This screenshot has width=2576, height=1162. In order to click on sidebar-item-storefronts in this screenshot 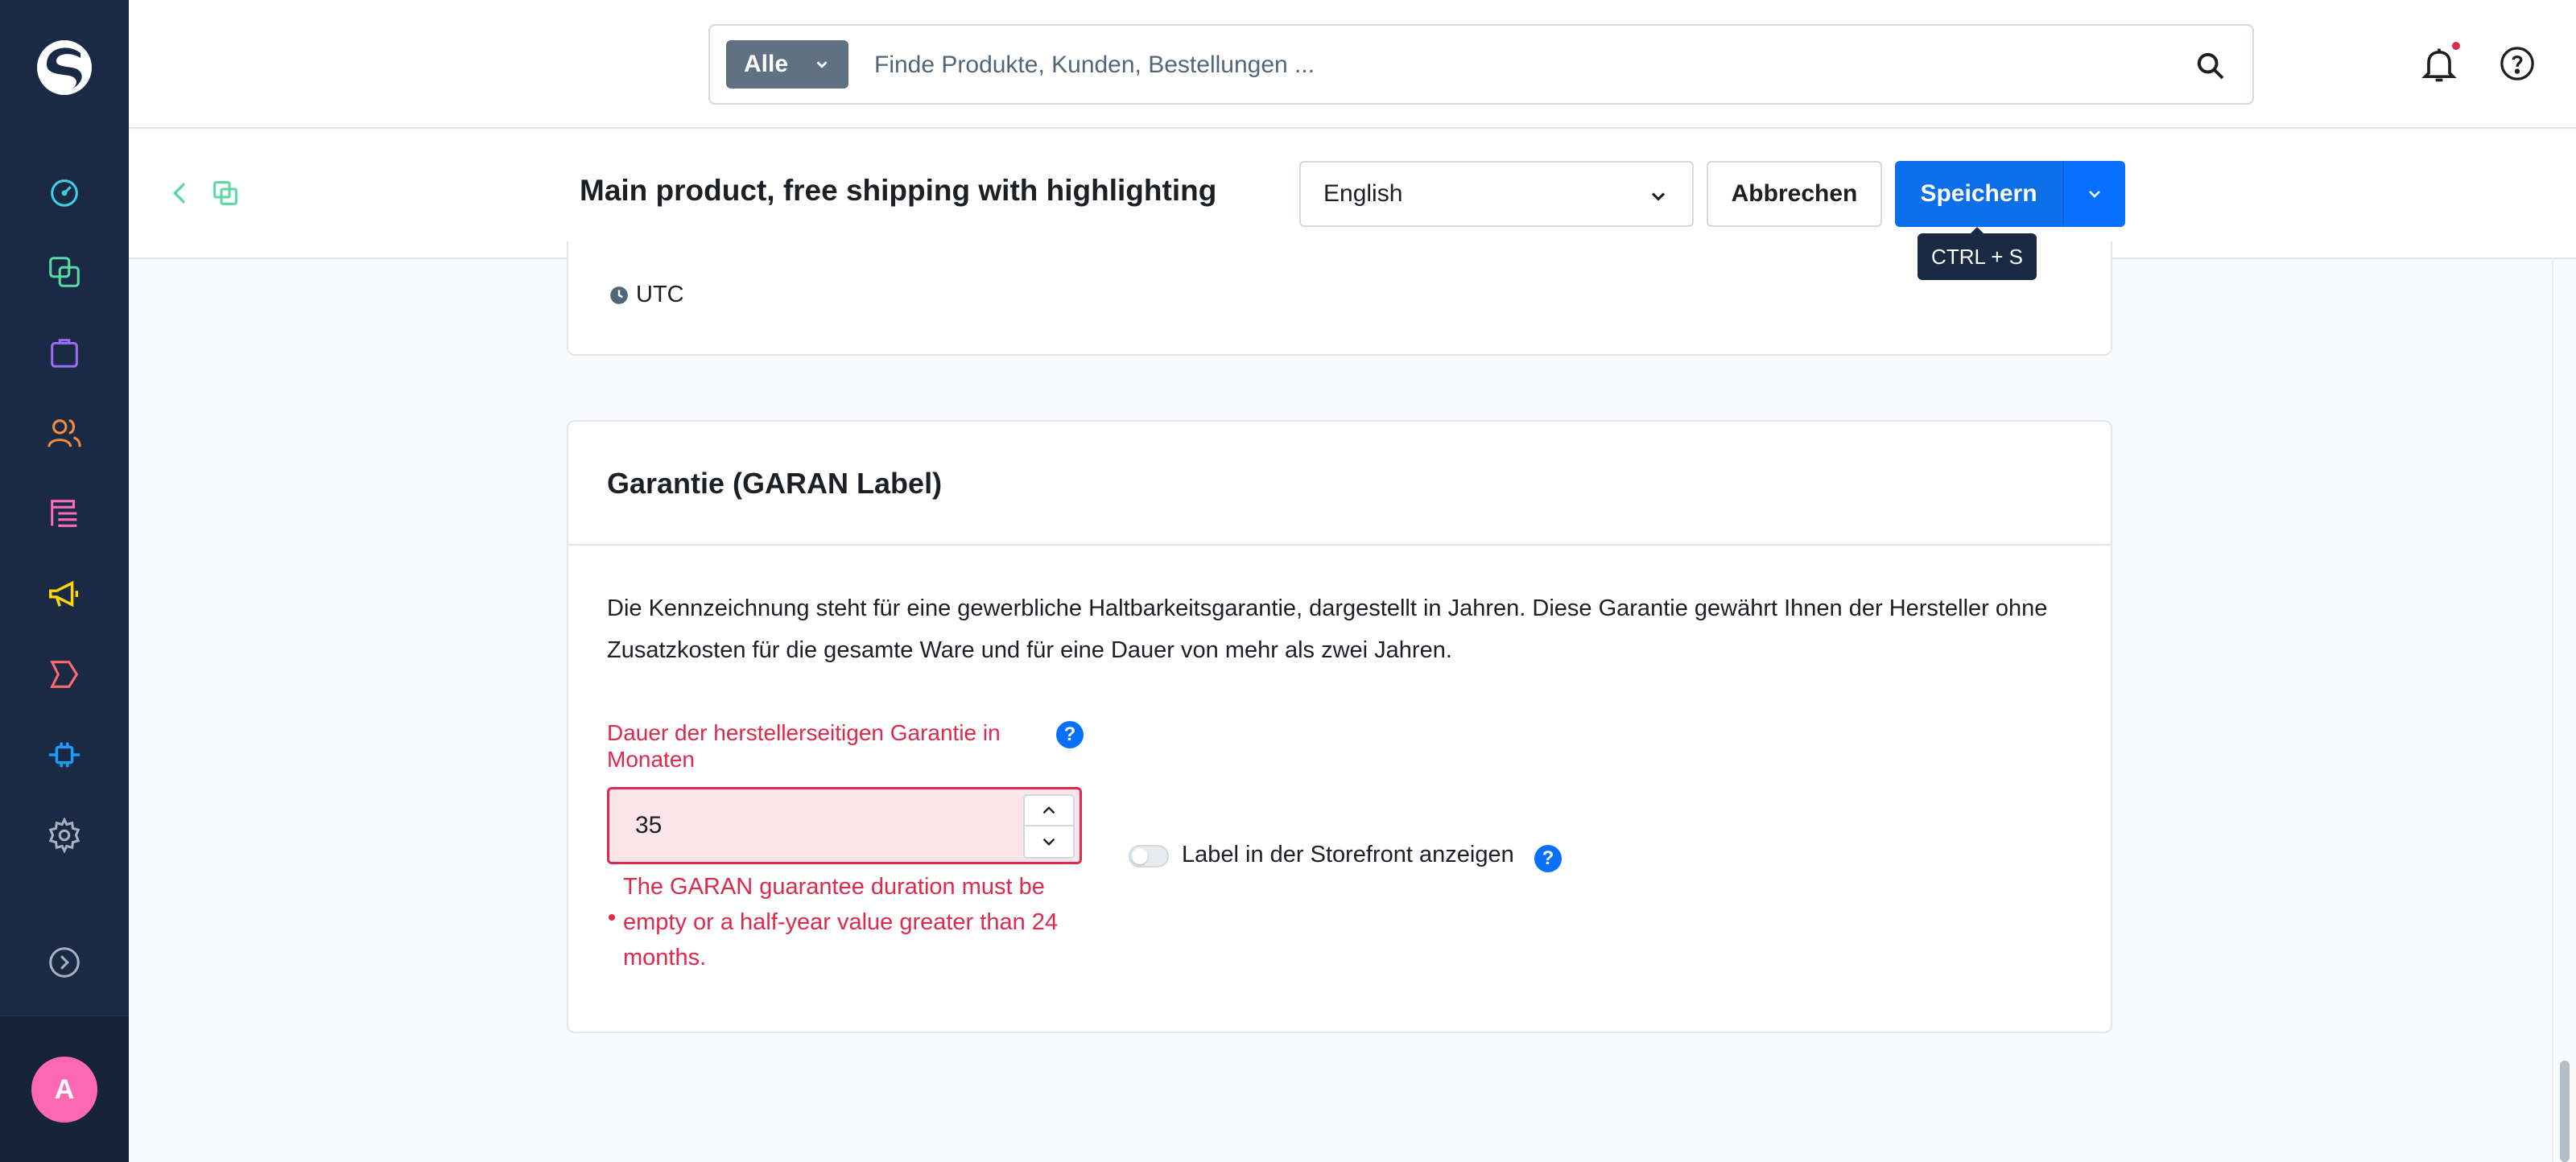, I will do `click(64, 674)`.